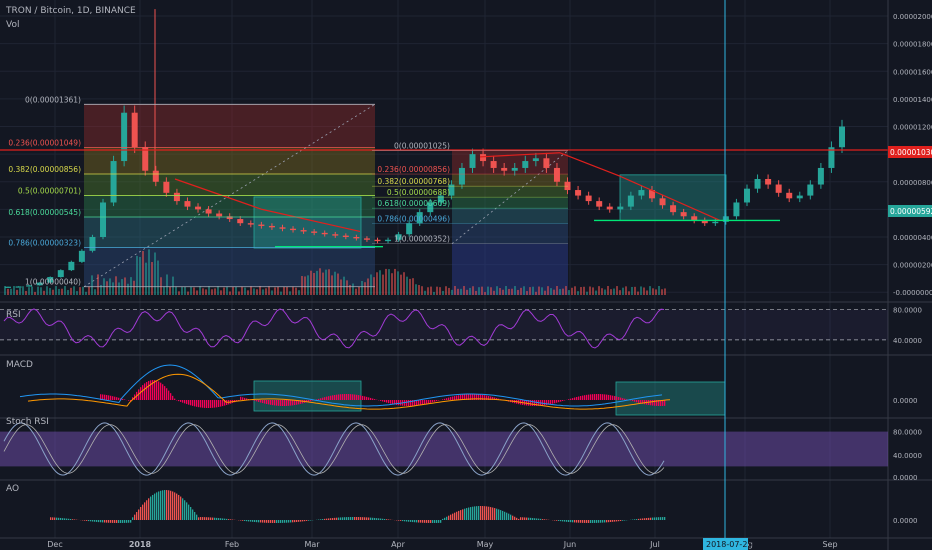 Image resolution: width=932 pixels, height=550 pixels. What do you see at coordinates (510, 269) in the screenshot?
I see `fib2-zone-extension` at bounding box center [510, 269].